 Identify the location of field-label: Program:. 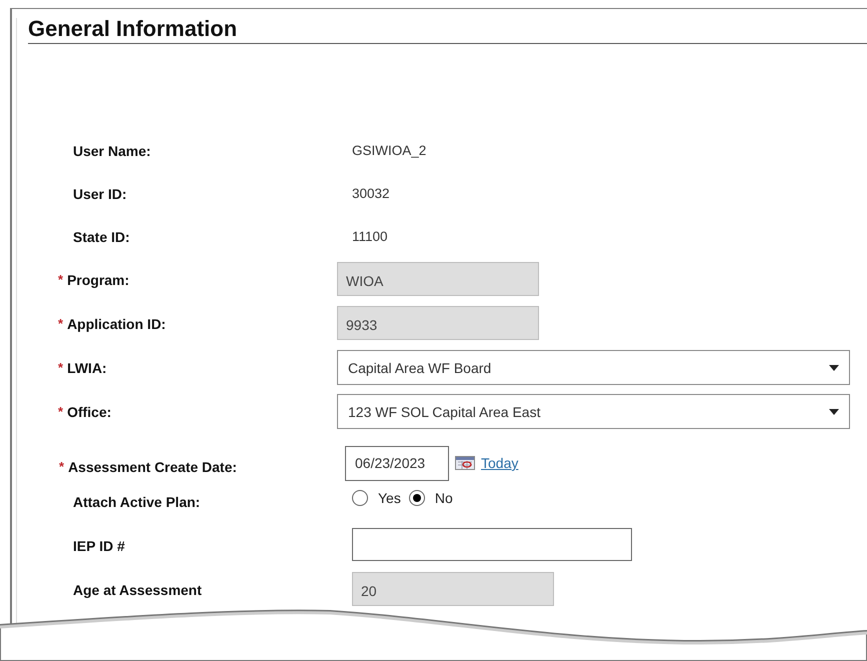
(98, 280).